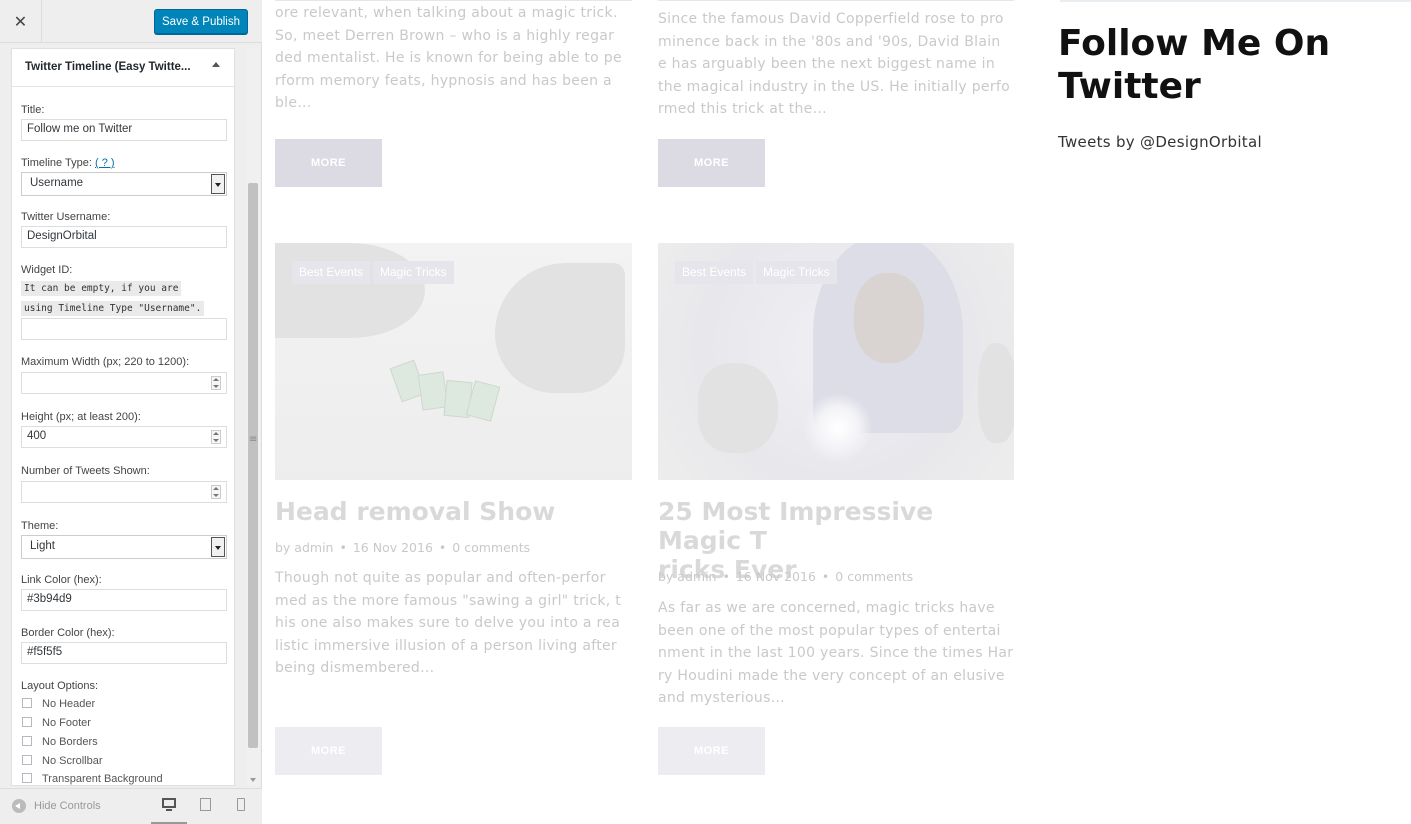 This screenshot has height=824, width=1411. What do you see at coordinates (68, 633) in the screenshot?
I see `border-color-label: Border Color (hex):` at bounding box center [68, 633].